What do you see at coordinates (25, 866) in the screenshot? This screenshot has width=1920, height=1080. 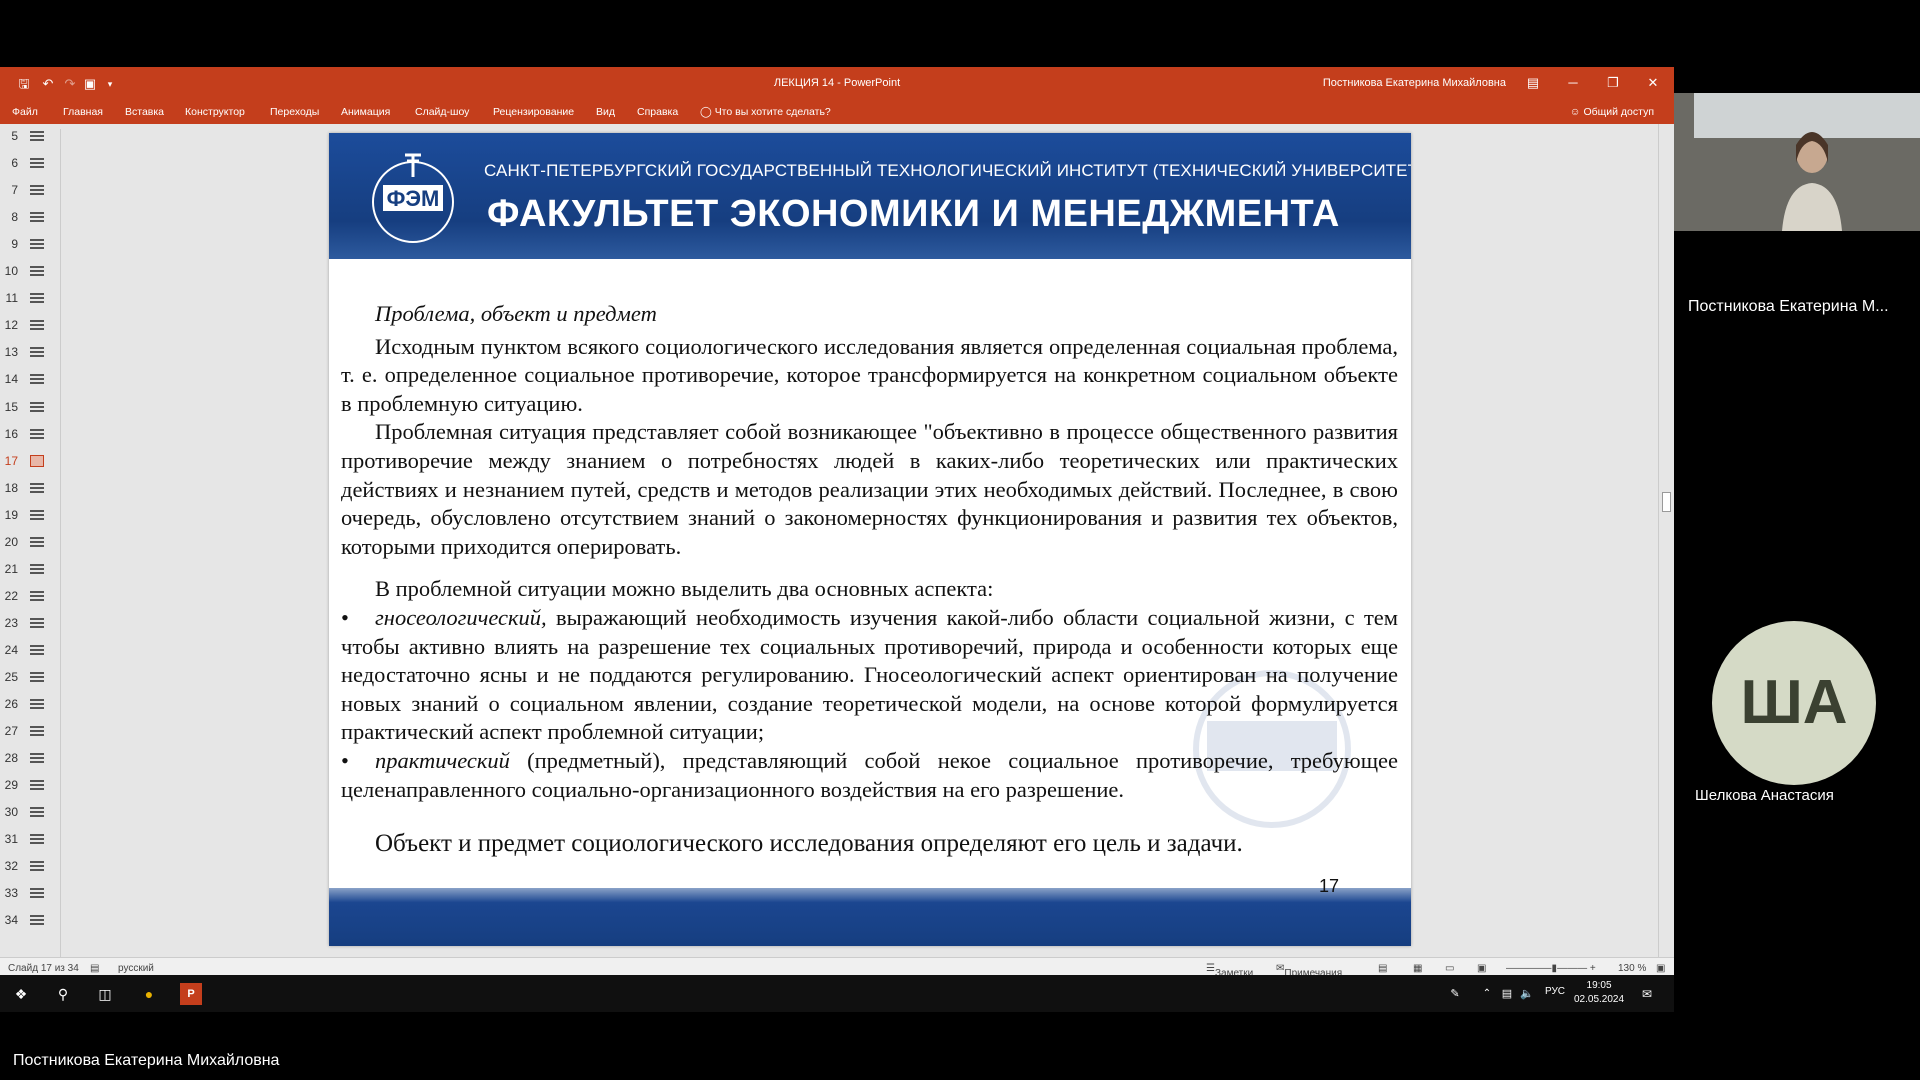 I see `slide-thumbnail-32: 32` at bounding box center [25, 866].